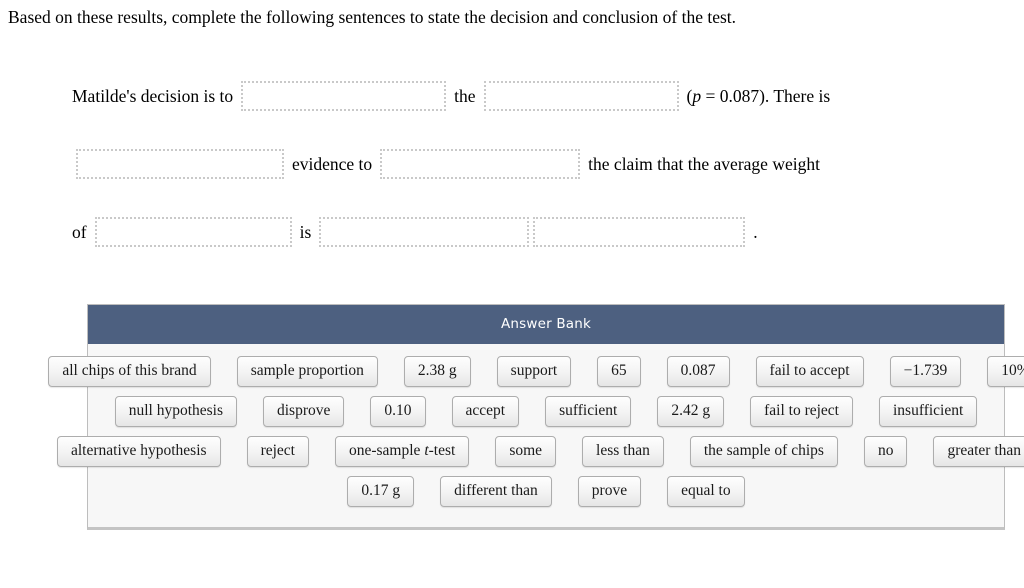  Describe the element at coordinates (426, 450) in the screenshot. I see `italic-variable: t` at that location.